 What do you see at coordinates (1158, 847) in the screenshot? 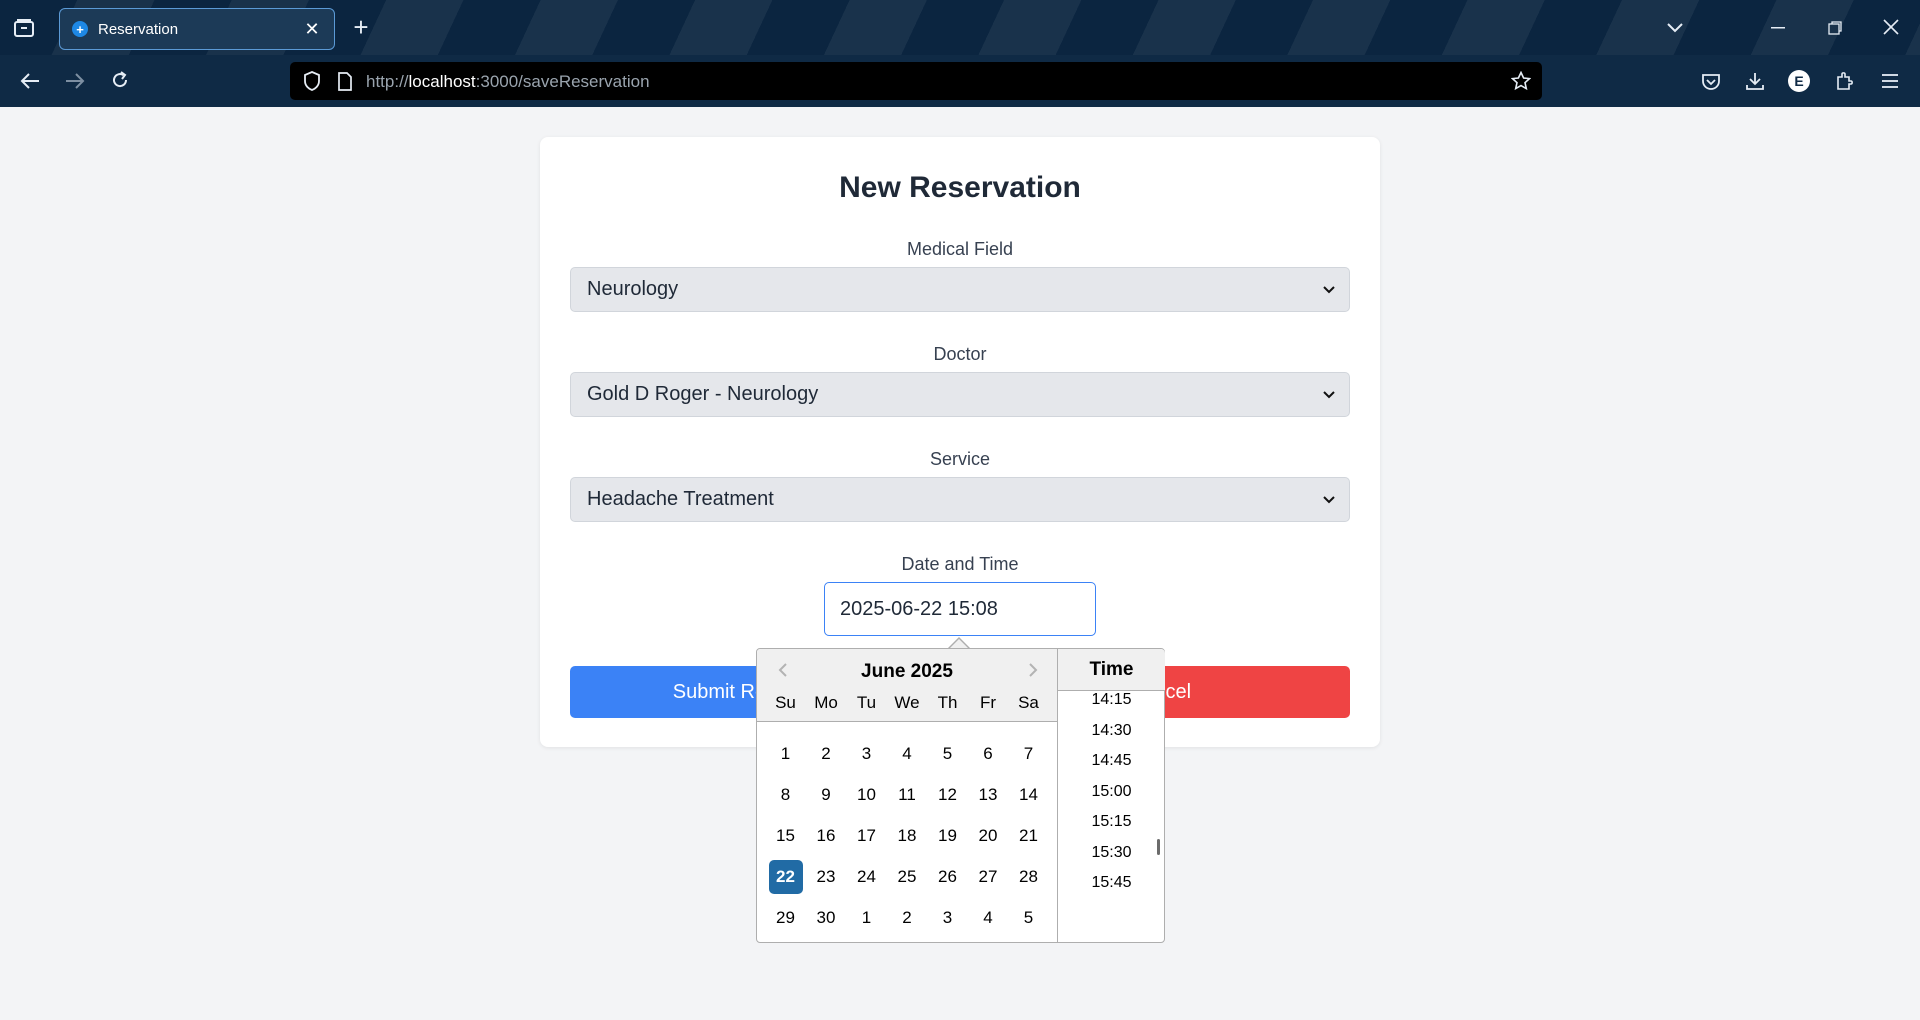
I see `time-list-scrollbar` at bounding box center [1158, 847].